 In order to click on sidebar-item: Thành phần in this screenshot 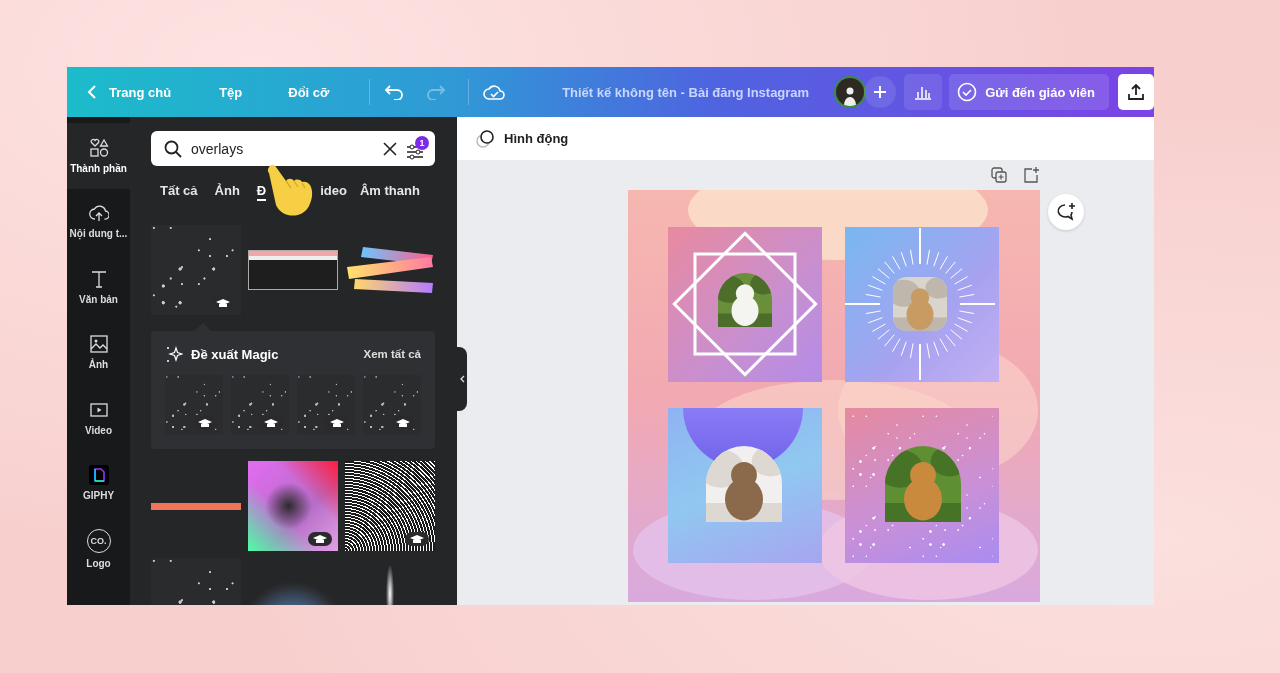, I will do `click(98, 156)`.